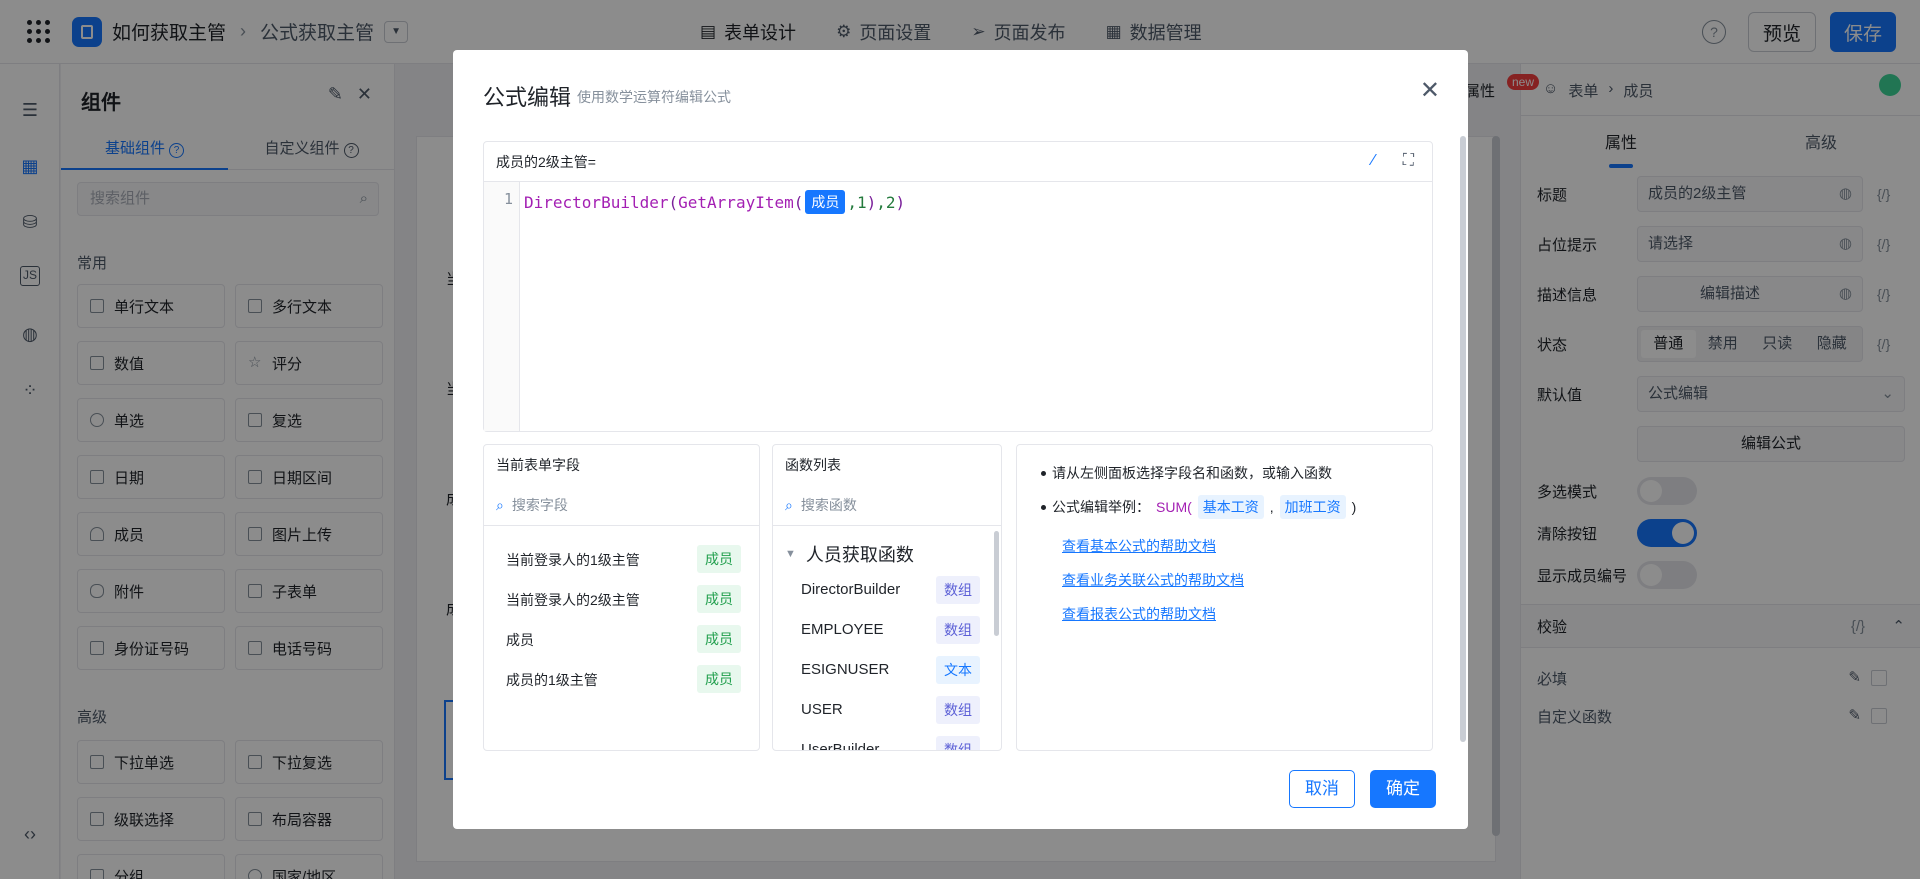 Image resolution: width=1920 pixels, height=879 pixels. What do you see at coordinates (850, 589) in the screenshot?
I see `function-item: DirectorBuilder` at bounding box center [850, 589].